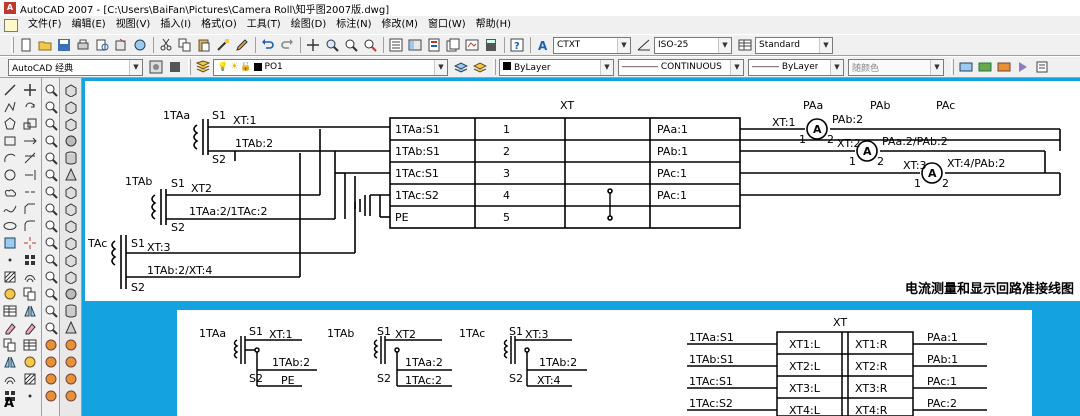 Image resolution: width=1080 pixels, height=416 pixels. What do you see at coordinates (370, 45) in the screenshot?
I see `zoom-previous-icon` at bounding box center [370, 45].